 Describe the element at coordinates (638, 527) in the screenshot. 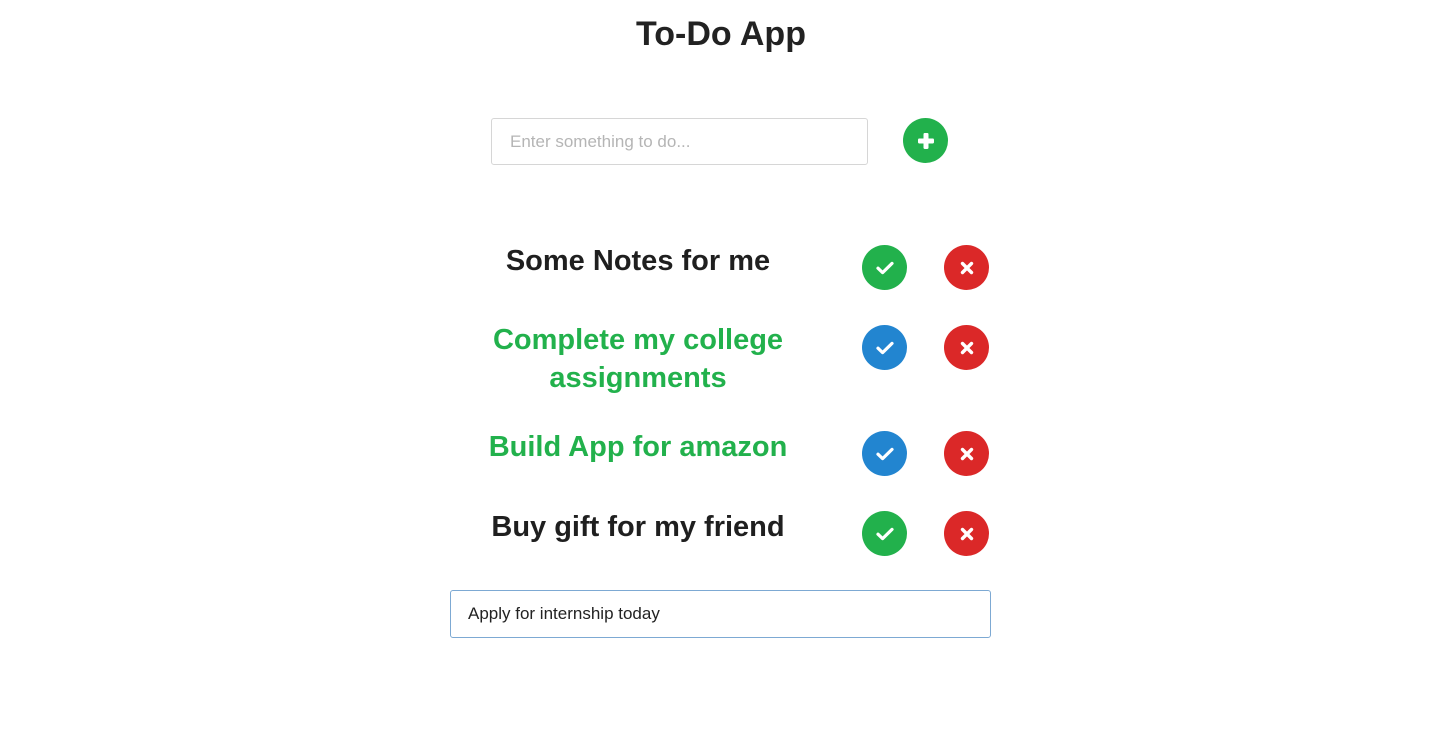

I see `todo-text: Buy gift for my friend` at that location.